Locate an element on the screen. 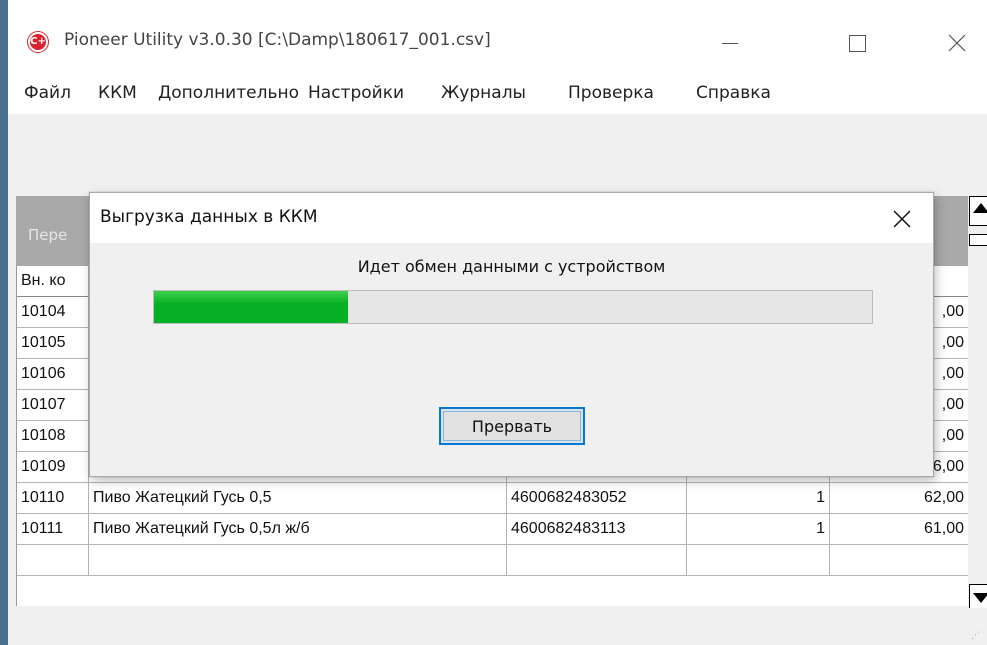 The width and height of the screenshot is (987, 645). table-row-partial is located at coordinates (492, 560).